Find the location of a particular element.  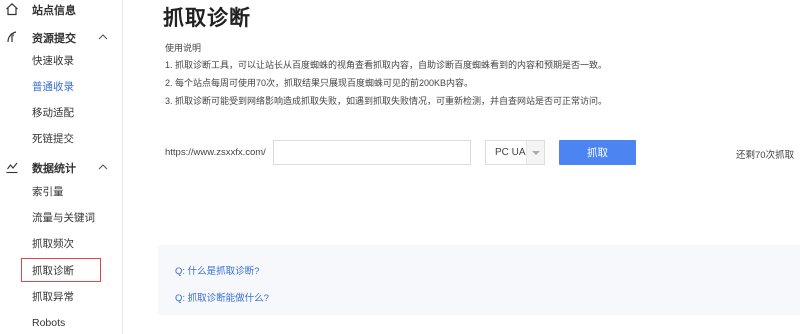

sidebar-item-deadlink-submit: 死链提交 is located at coordinates (53, 139).